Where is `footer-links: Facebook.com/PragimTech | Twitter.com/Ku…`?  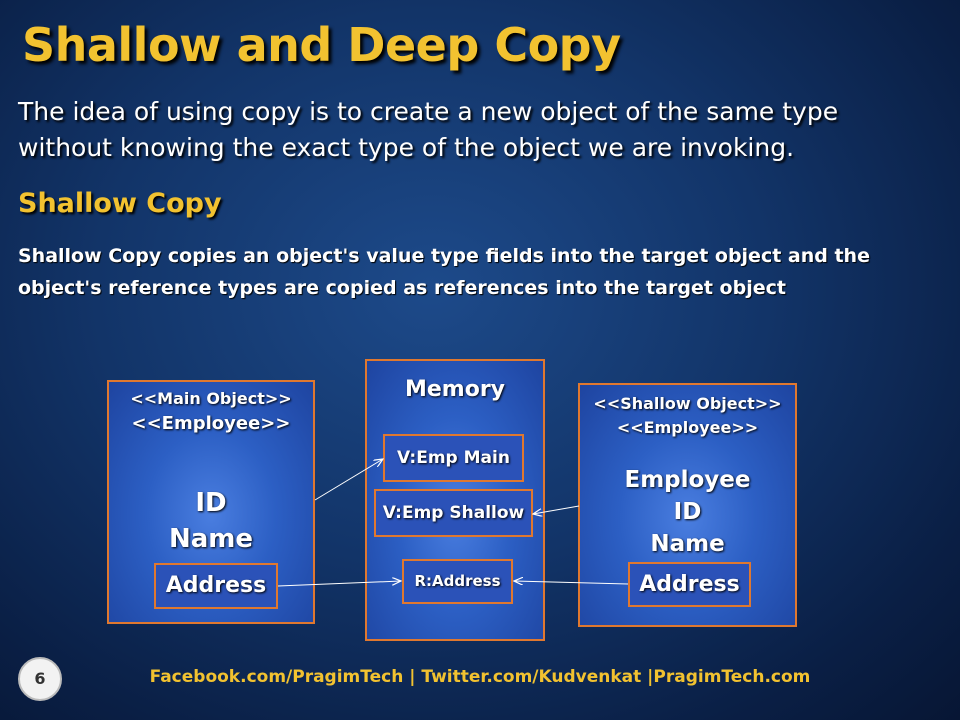 footer-links: Facebook.com/PragimTech | Twitter.com/Ku… is located at coordinates (480, 677).